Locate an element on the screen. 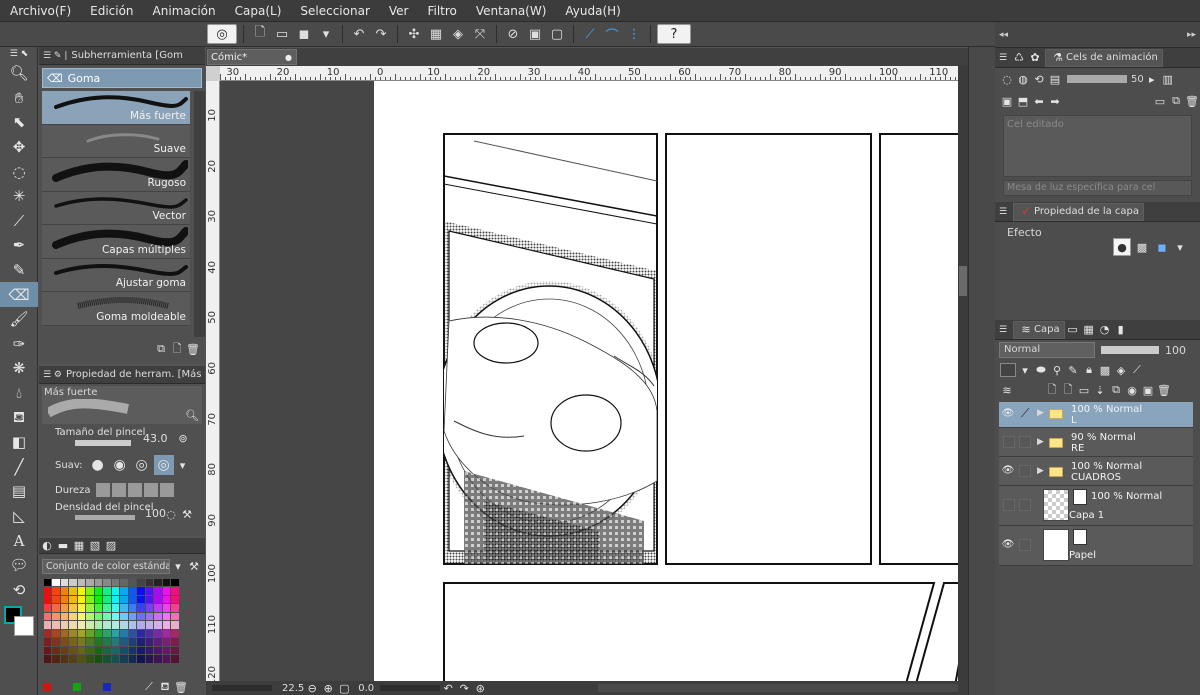  cube-icon: ▦ is located at coordinates (436, 34).